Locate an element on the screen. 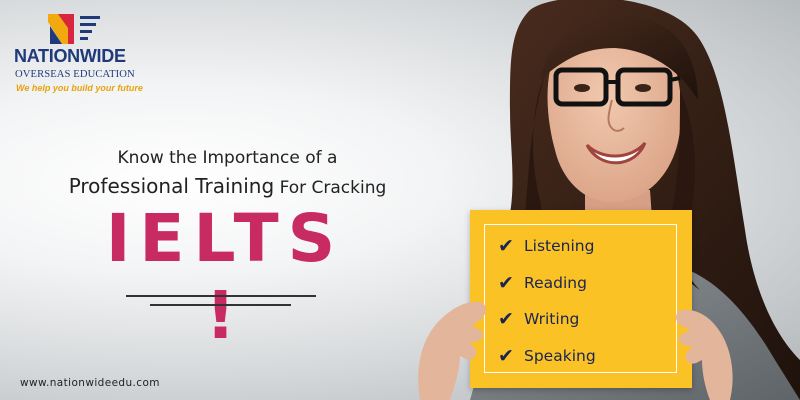  left-hand-illustration is located at coordinates (452, 350).